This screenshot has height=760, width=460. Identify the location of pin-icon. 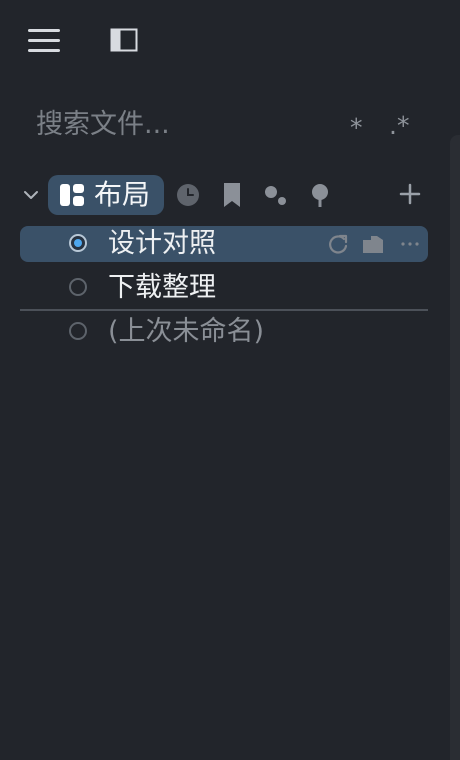
(320, 195).